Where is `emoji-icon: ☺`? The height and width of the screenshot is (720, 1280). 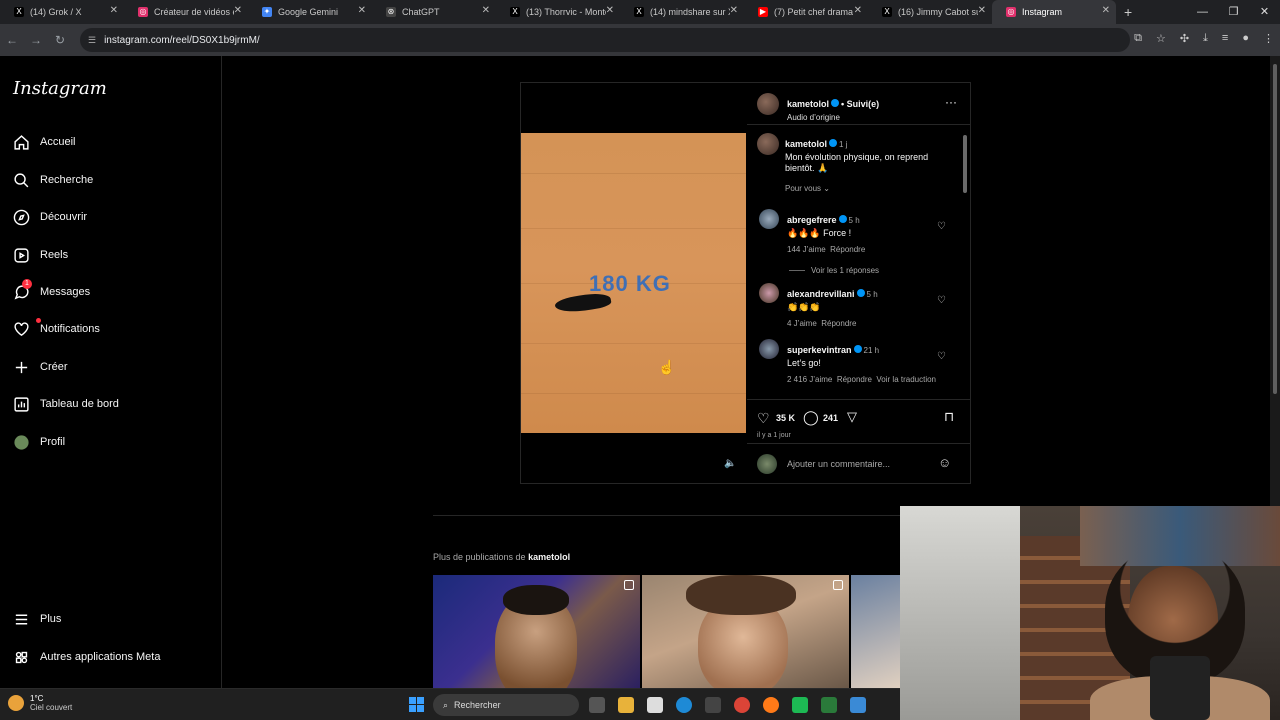
emoji-icon: ☺ is located at coordinates (944, 462).